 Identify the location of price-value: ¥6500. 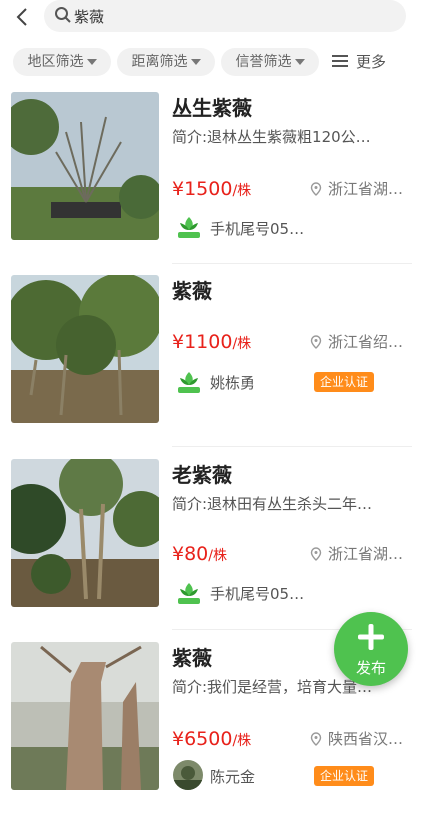
(202, 739).